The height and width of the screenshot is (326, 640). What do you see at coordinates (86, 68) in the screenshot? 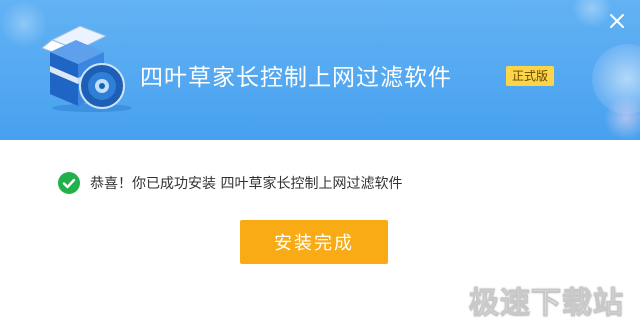
I see `software-box-icon` at bounding box center [86, 68].